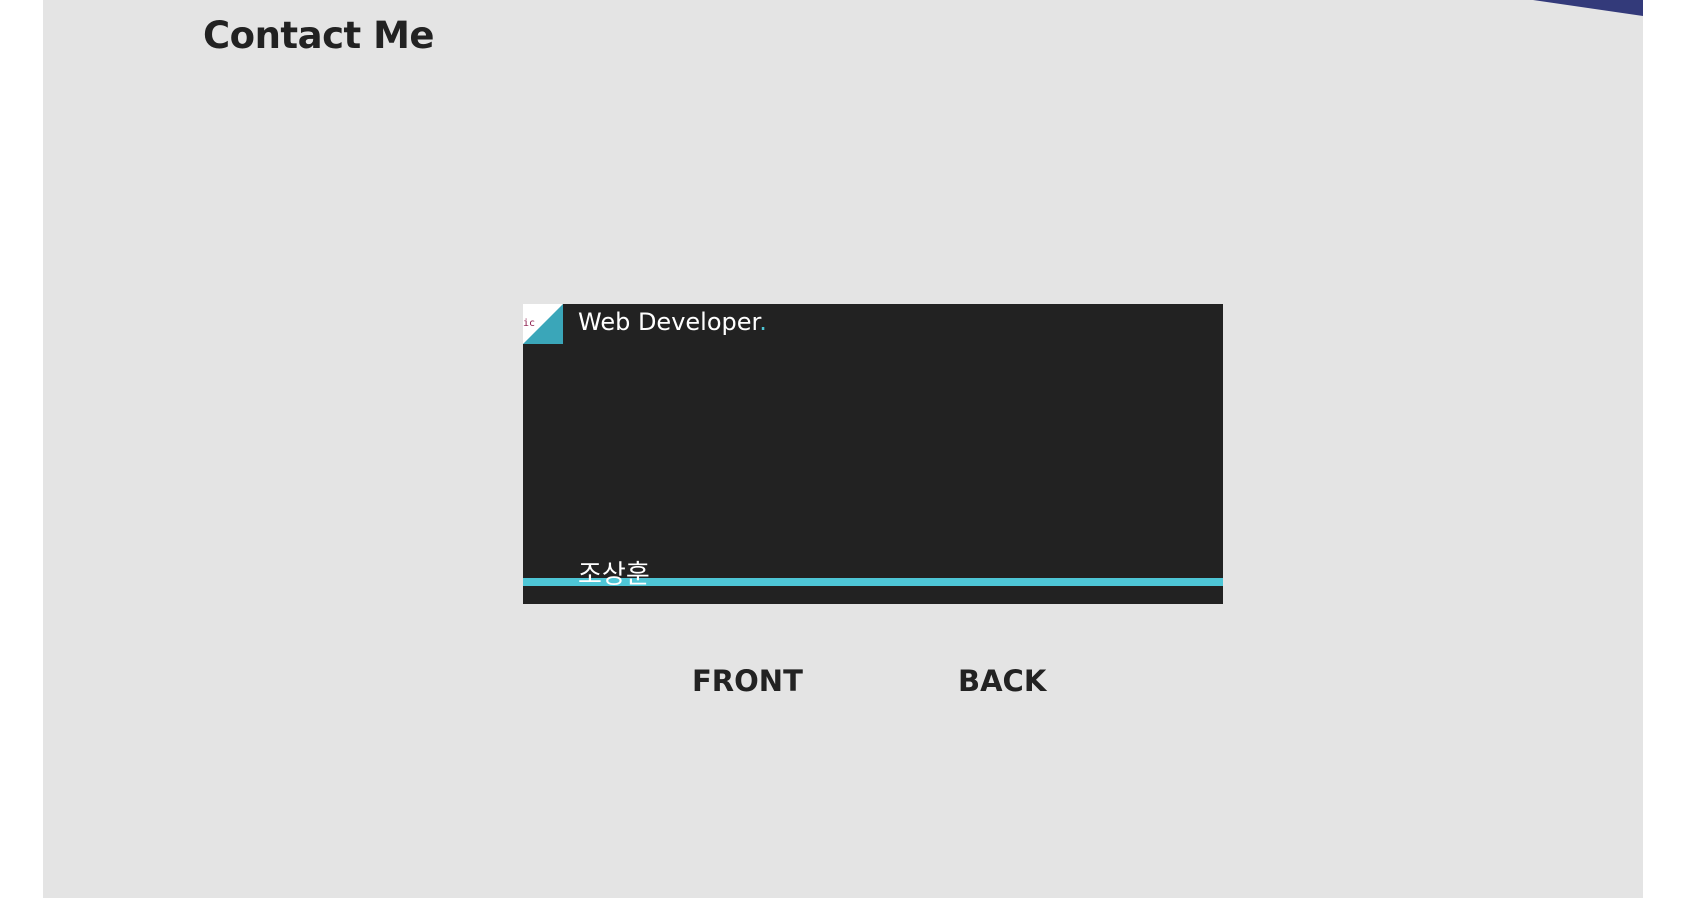  What do you see at coordinates (1002, 681) in the screenshot?
I see `back-button: BACK` at bounding box center [1002, 681].